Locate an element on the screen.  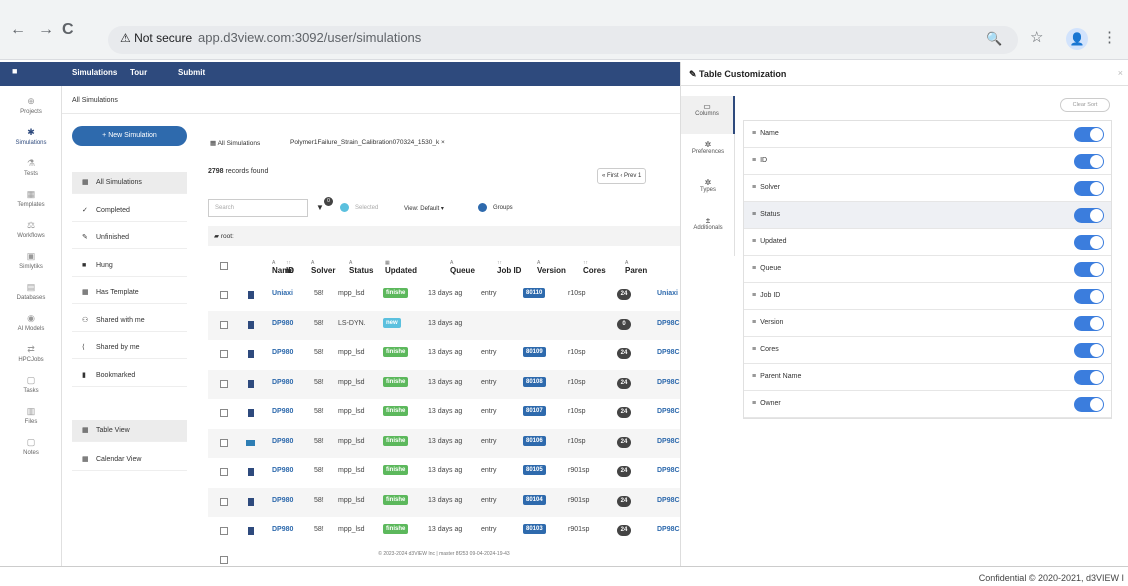
nav-item-files: ▥ Files is located at coordinates (31, 415).